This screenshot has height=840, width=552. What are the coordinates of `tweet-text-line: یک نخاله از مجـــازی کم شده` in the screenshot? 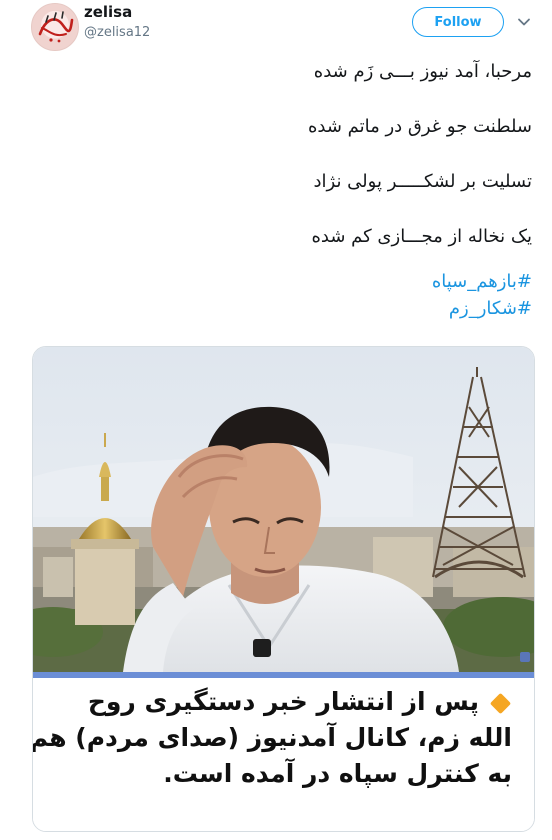 It's located at (421, 236).